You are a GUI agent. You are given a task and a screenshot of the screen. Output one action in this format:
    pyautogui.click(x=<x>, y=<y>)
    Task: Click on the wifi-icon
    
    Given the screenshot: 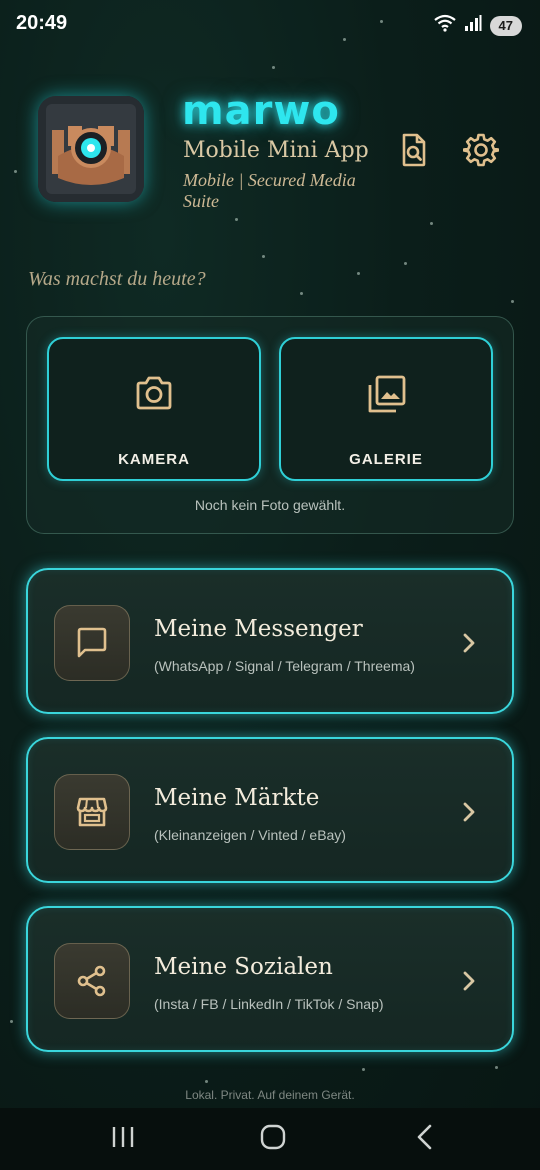 What is the action you would take?
    pyautogui.click(x=444, y=25)
    